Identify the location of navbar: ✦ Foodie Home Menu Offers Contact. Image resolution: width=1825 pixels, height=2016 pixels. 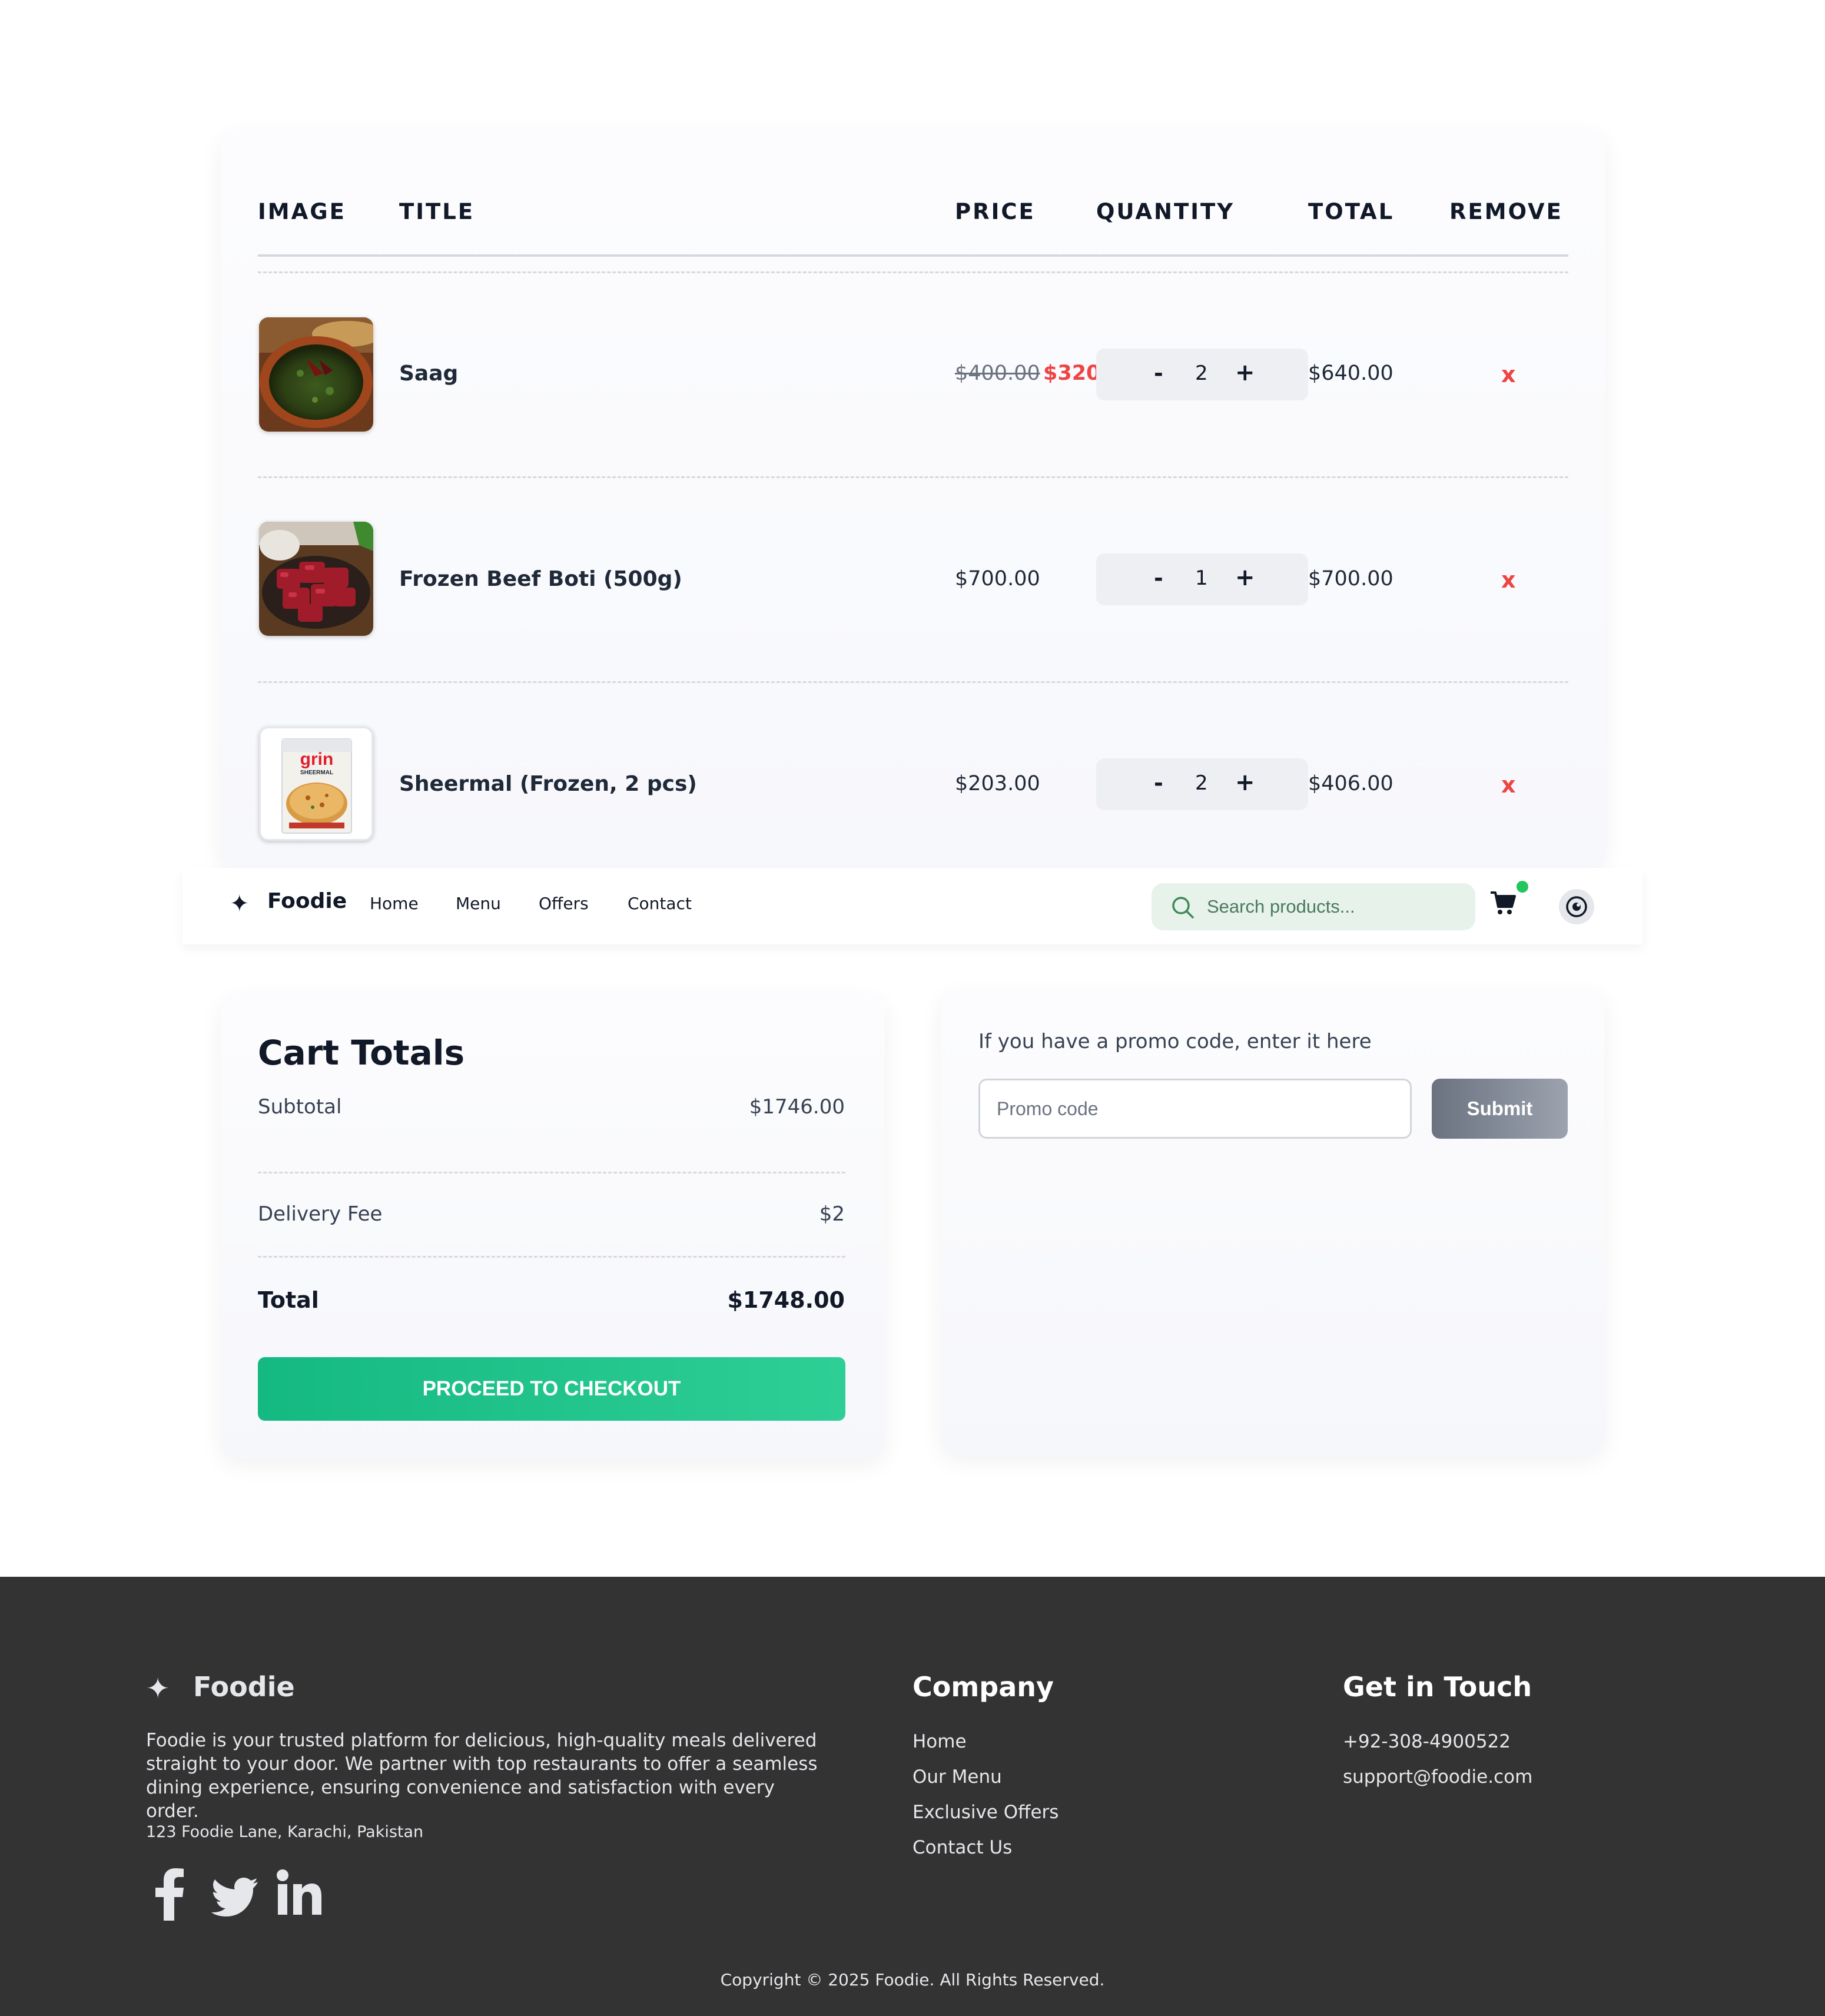
(912, 906).